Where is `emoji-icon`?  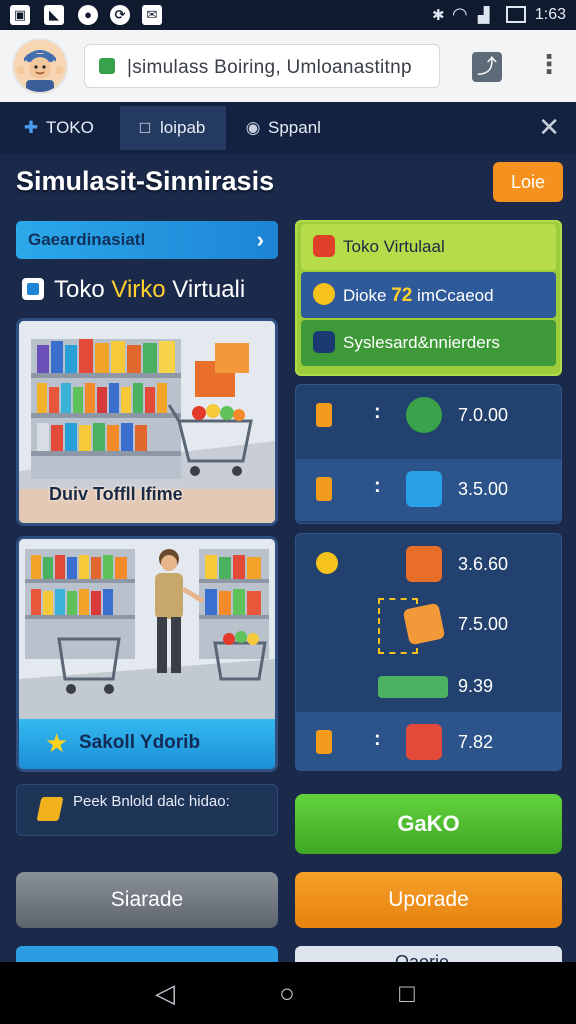 emoji-icon is located at coordinates (327, 563).